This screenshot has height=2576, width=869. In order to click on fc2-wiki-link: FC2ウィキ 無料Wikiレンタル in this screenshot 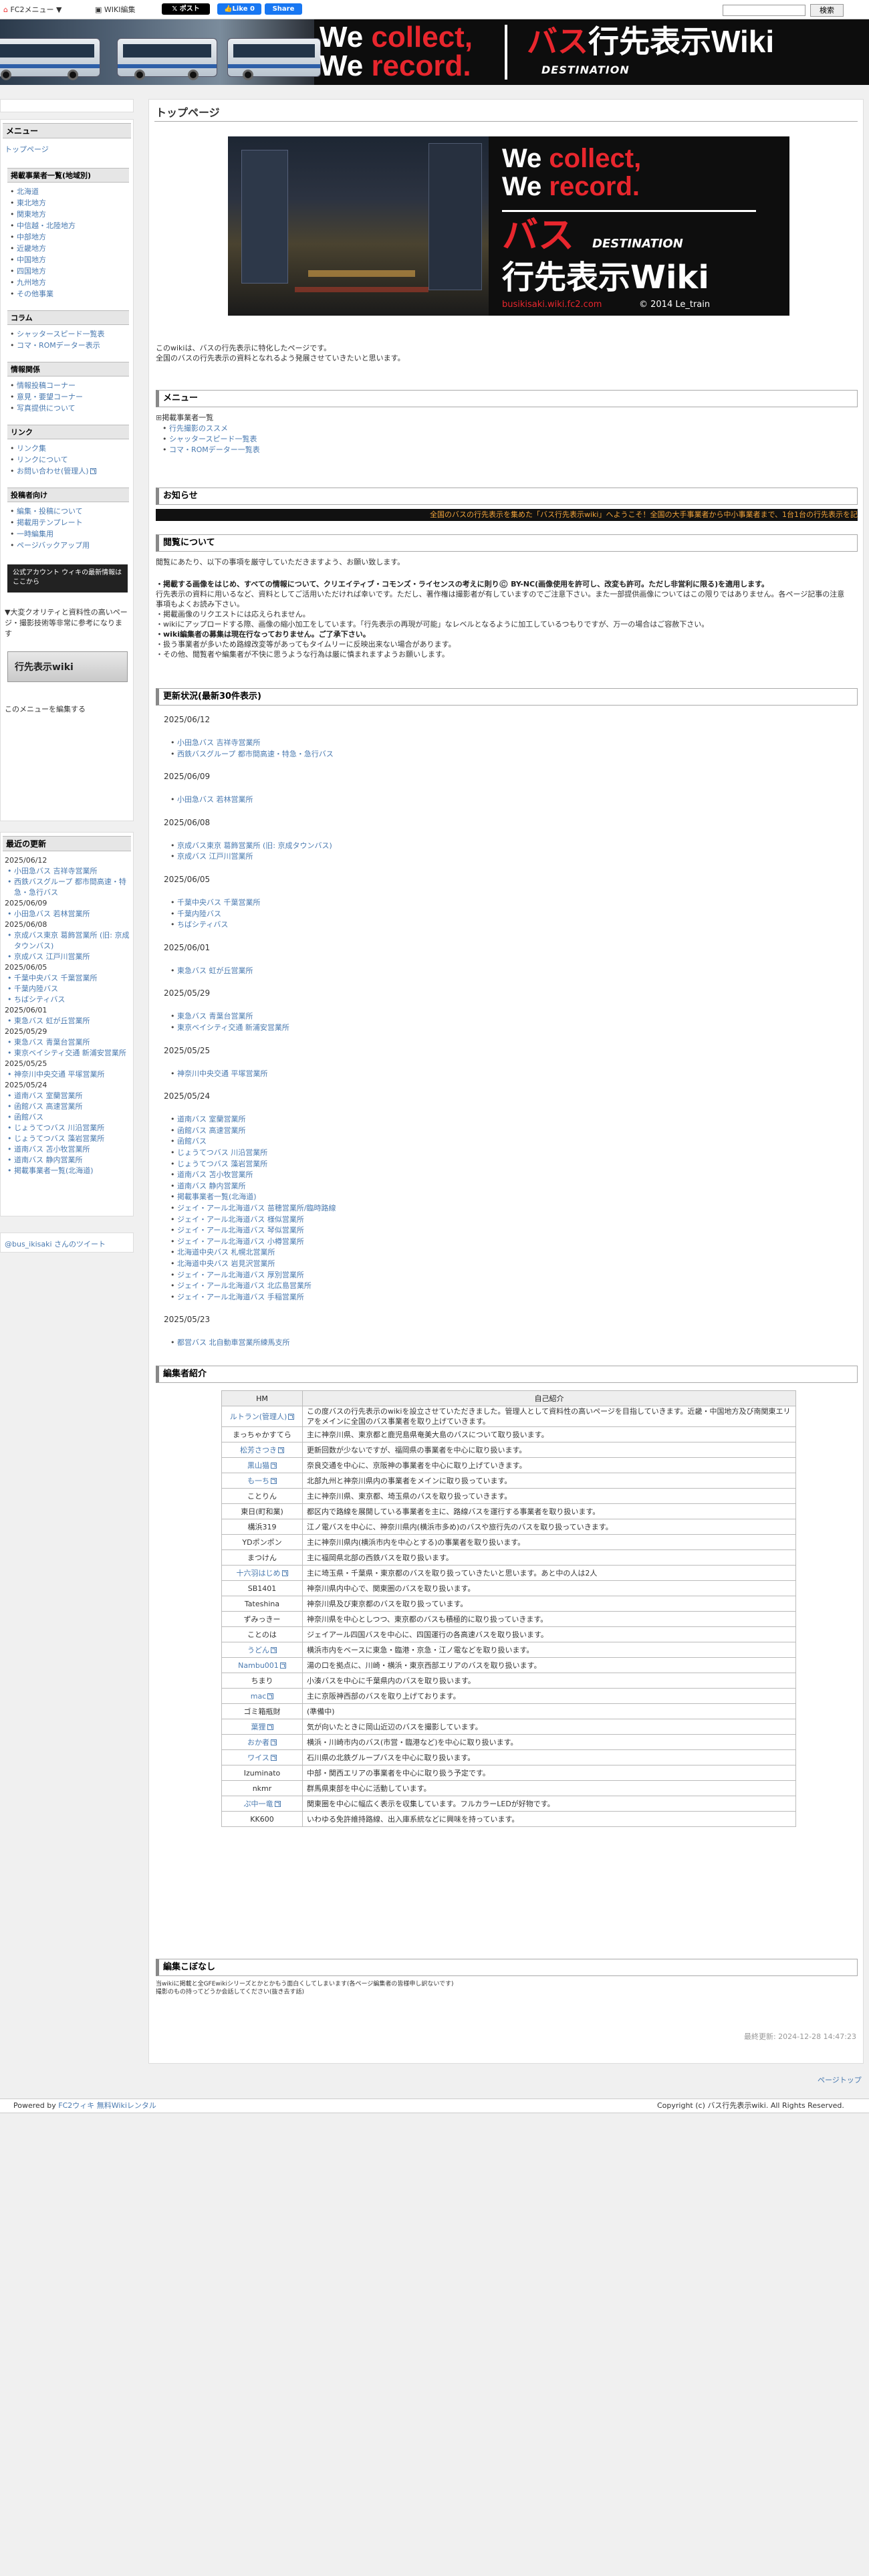, I will do `click(107, 2105)`.